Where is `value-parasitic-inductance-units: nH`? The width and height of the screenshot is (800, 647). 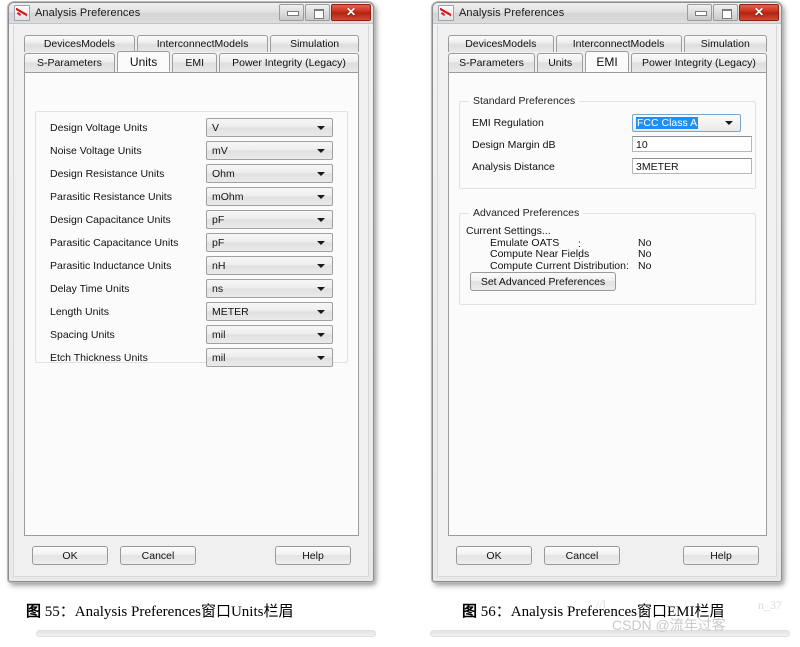 value-parasitic-inductance-units: nH is located at coordinates (219, 265).